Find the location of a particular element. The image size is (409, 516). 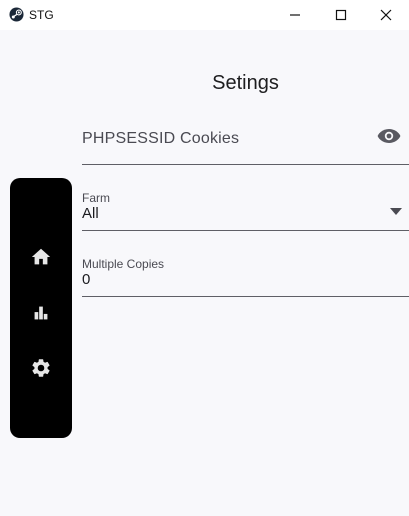

chevron-down-icon is located at coordinates (396, 211).